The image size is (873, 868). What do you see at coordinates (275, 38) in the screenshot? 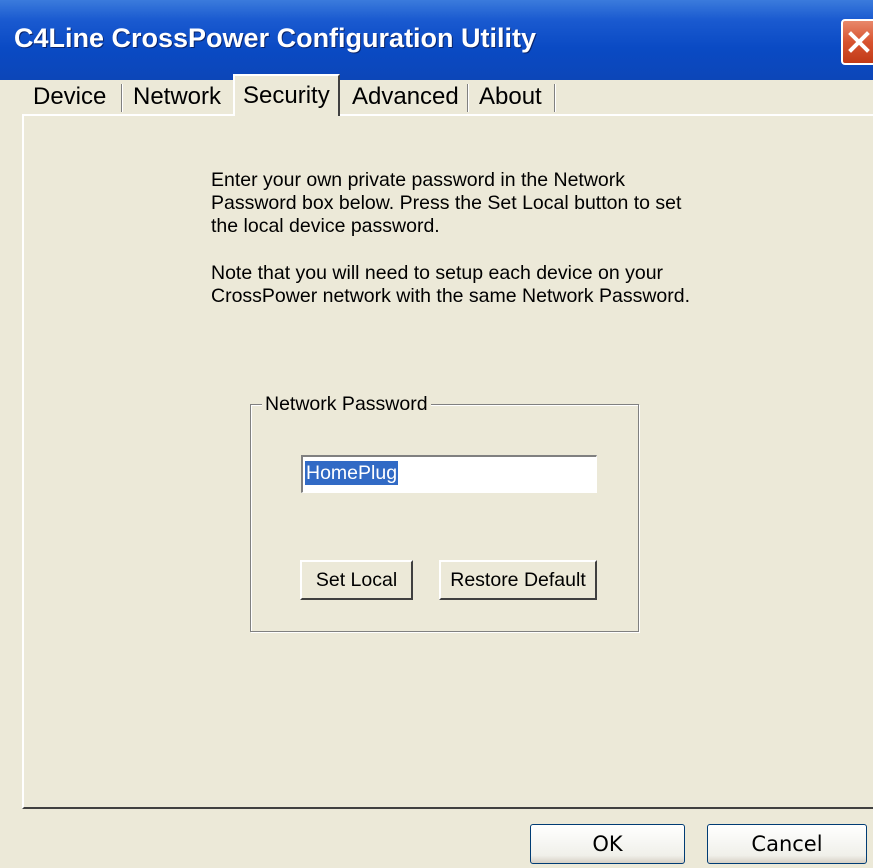
I see `window-title: C4Line CrossPower Configuration Utility` at bounding box center [275, 38].